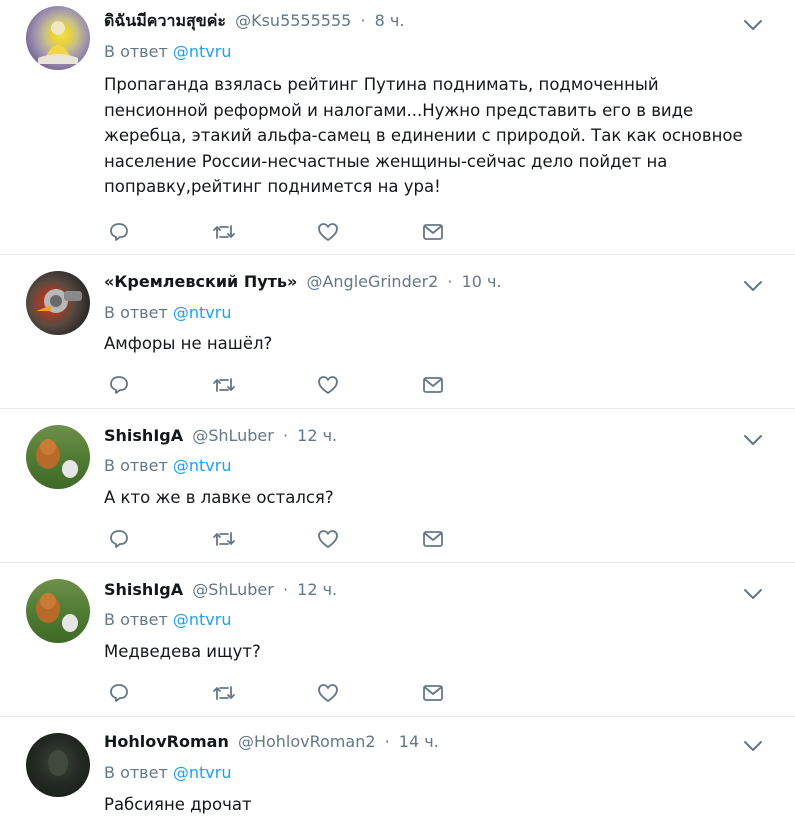 This screenshot has height=821, width=795. What do you see at coordinates (188, 343) in the screenshot?
I see `tweet-text: Амфоры не нашёл?` at bounding box center [188, 343].